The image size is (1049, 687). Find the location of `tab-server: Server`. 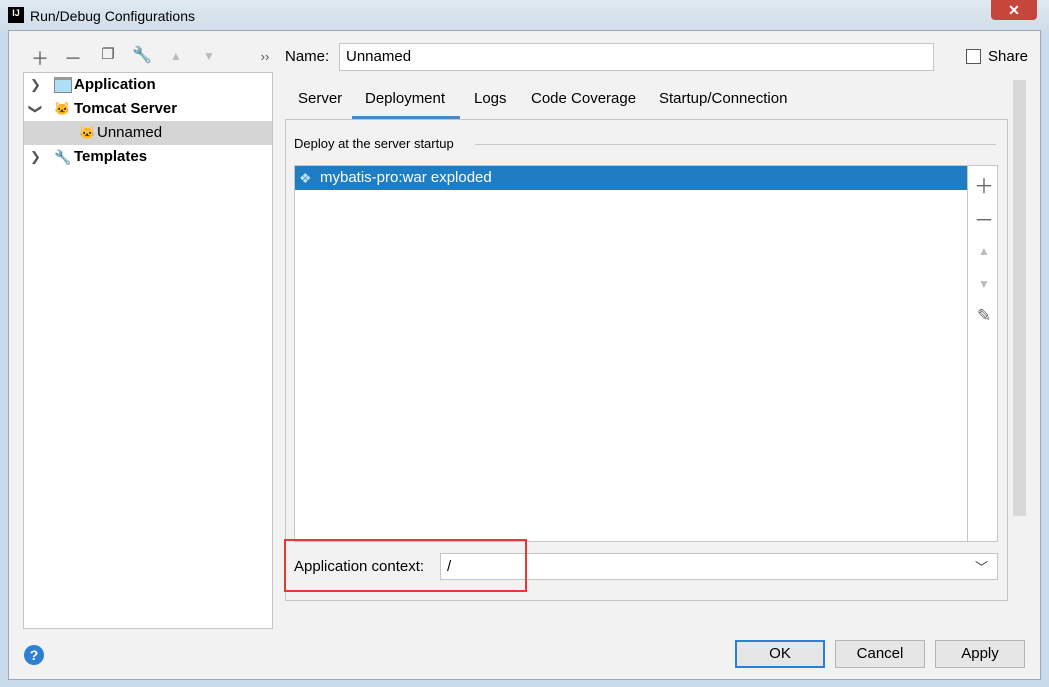

tab-server: Server is located at coordinates (320, 105).